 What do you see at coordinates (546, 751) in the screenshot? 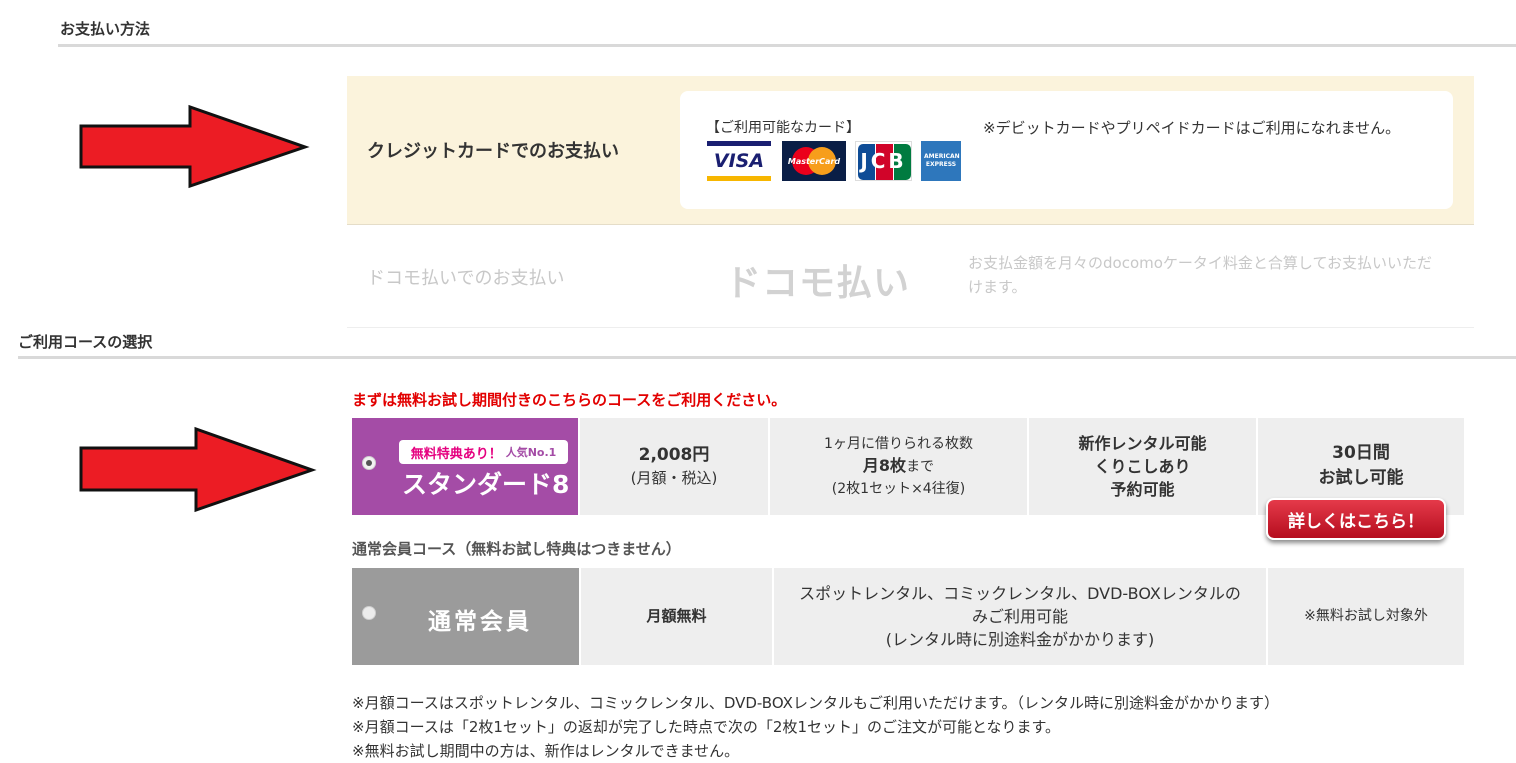
I see `footnote-item: ※無料お試し期間中の方は、新作はレンタルできません。` at bounding box center [546, 751].